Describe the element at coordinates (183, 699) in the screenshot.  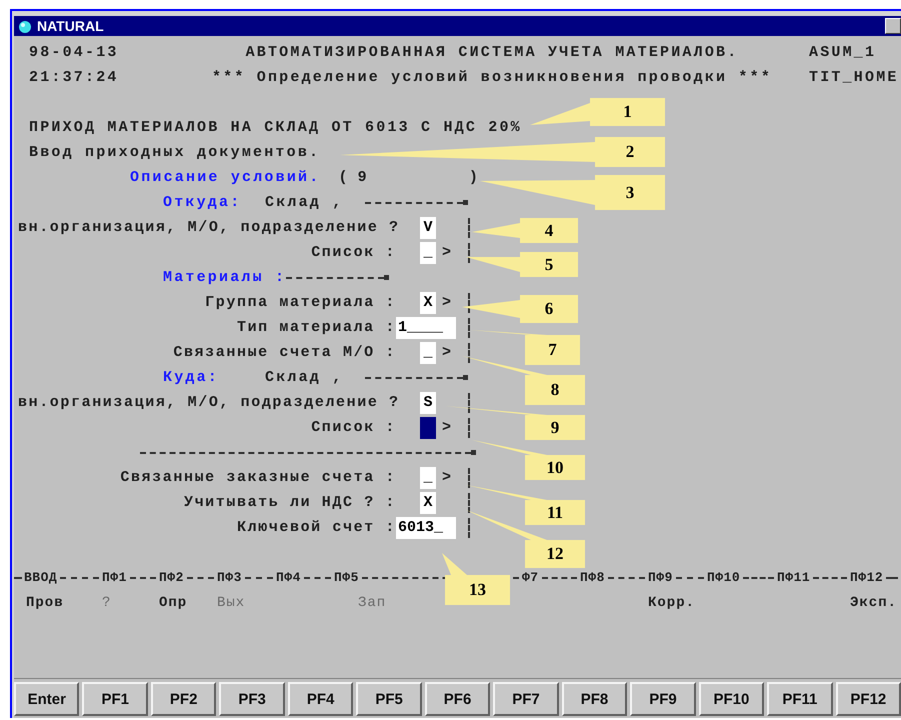
I see `function-key-button: PF2` at that location.